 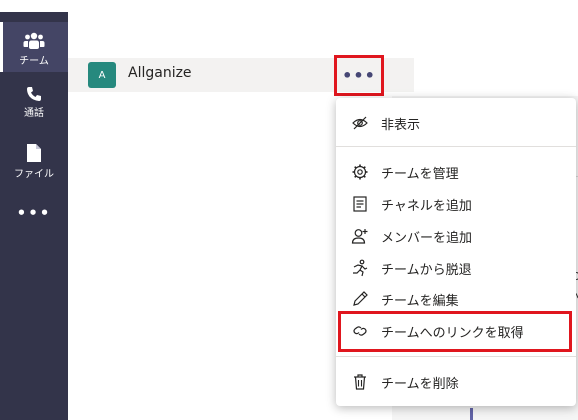 I want to click on channel-list-icon, so click(x=360, y=204).